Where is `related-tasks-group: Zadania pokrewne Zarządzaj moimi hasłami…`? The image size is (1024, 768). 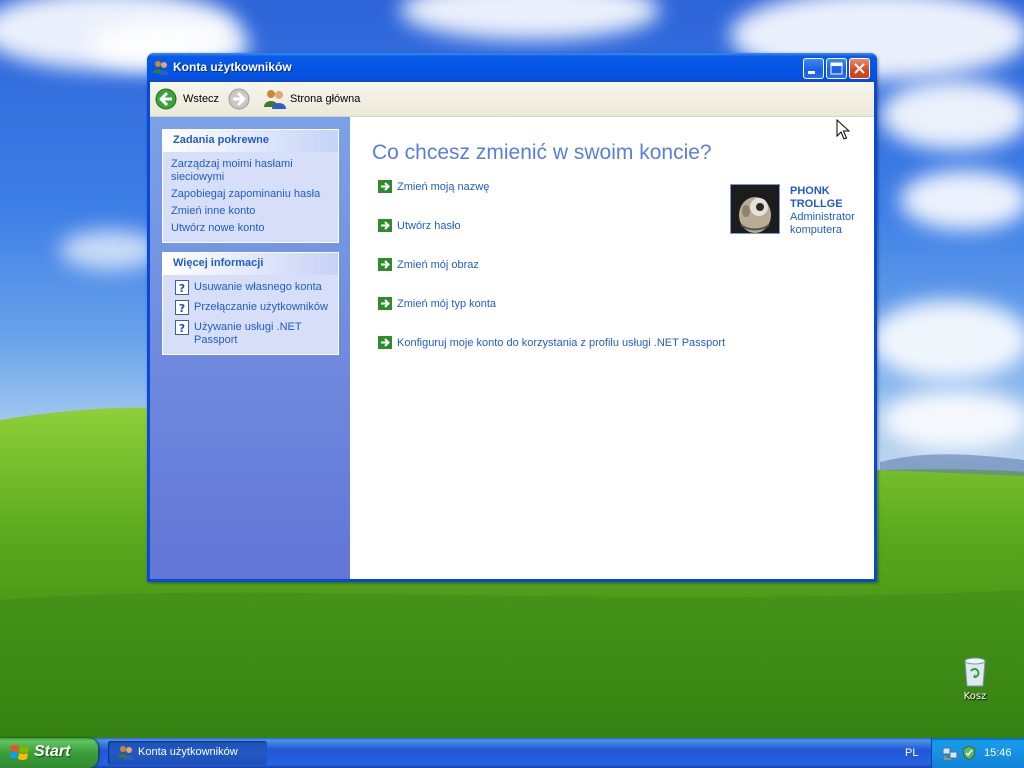
related-tasks-group: Zadania pokrewne Zarządzaj moimi hasłami… is located at coordinates (250, 186).